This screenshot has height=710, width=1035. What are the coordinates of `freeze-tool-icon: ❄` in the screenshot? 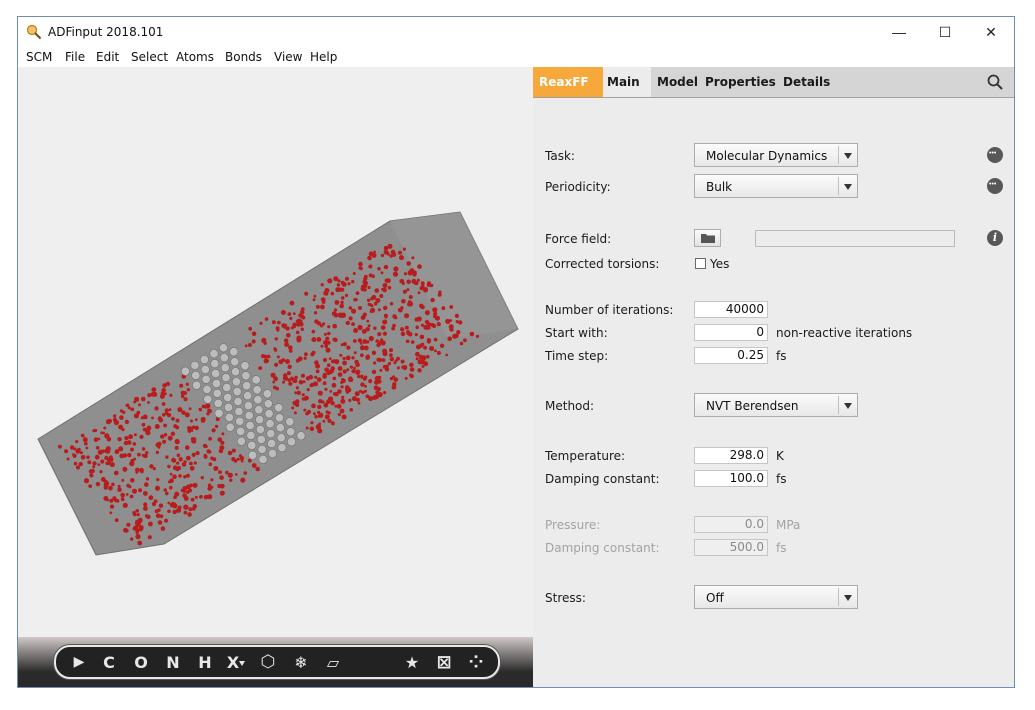 It's located at (301, 662).